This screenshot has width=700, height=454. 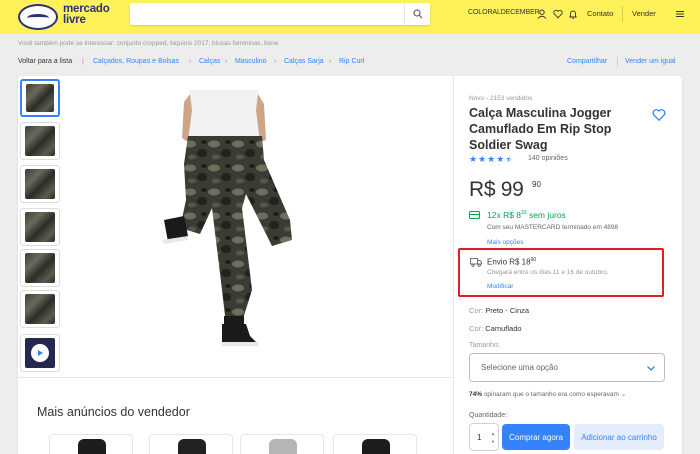 I want to click on play-icon, so click(x=40, y=353).